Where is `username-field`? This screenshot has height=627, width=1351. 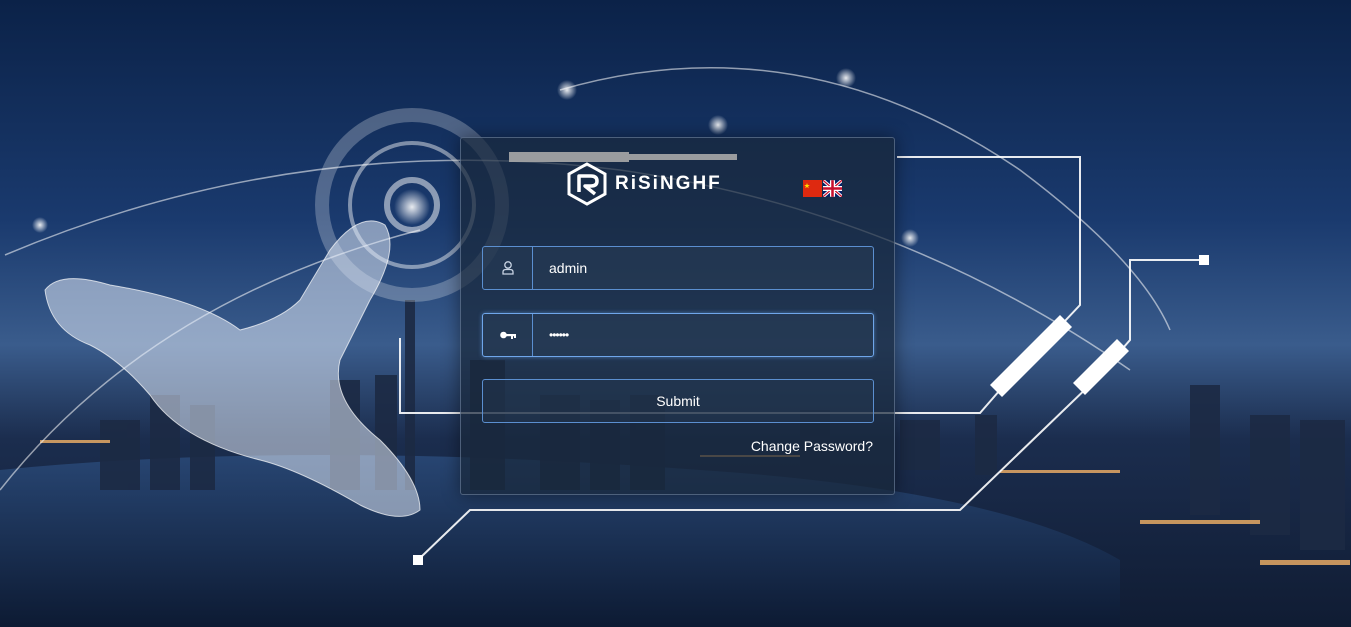
username-field is located at coordinates (678, 268).